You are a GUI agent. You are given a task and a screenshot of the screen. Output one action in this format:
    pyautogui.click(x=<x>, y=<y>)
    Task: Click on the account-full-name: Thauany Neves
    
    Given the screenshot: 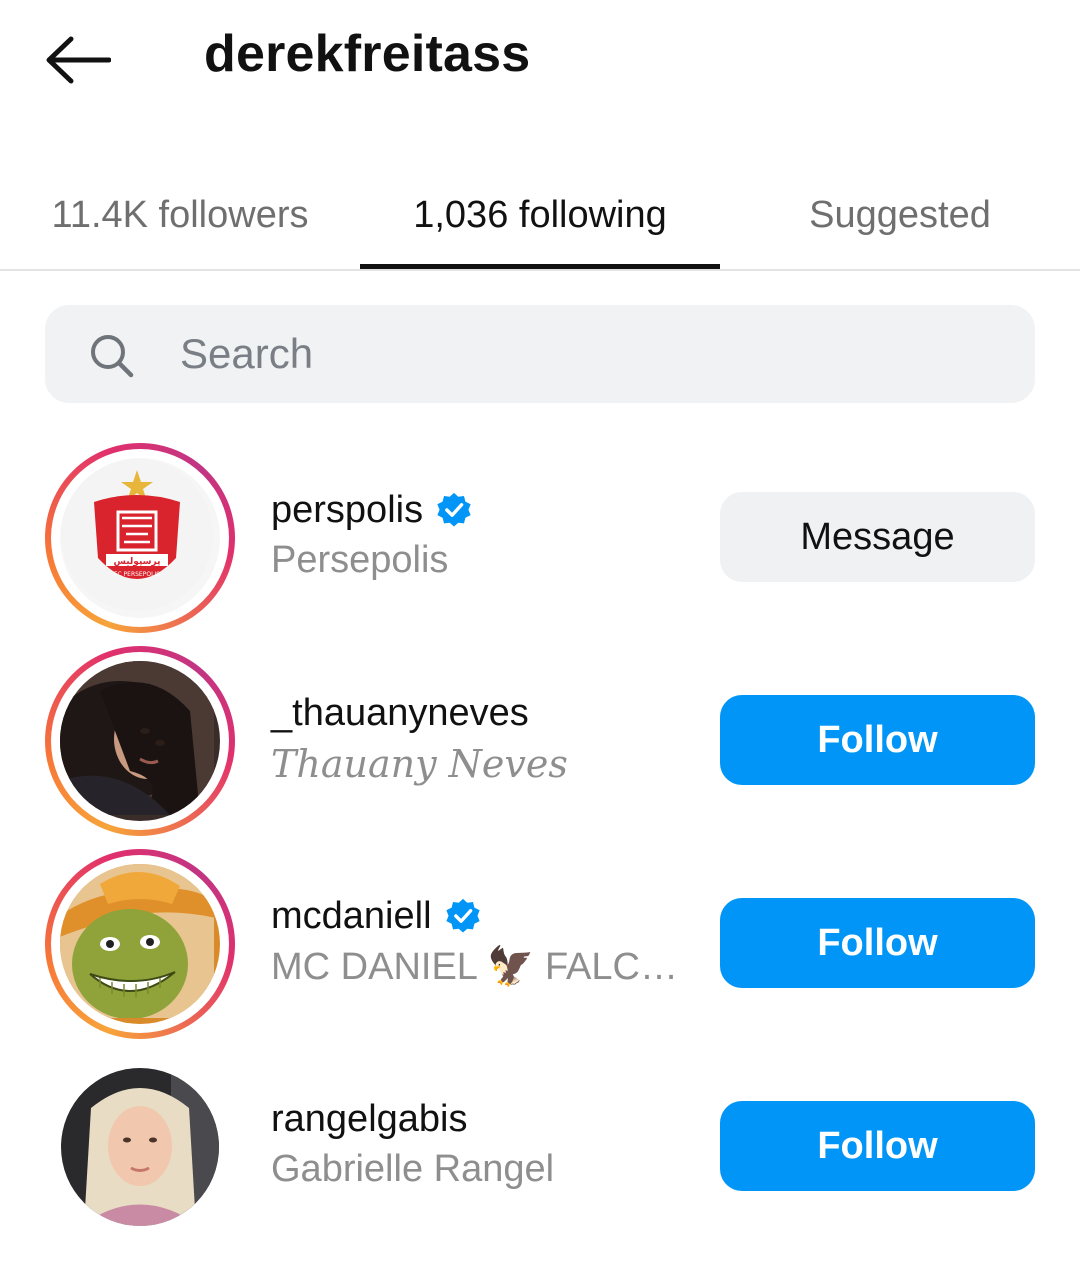 What is the action you would take?
    pyautogui.click(x=419, y=764)
    